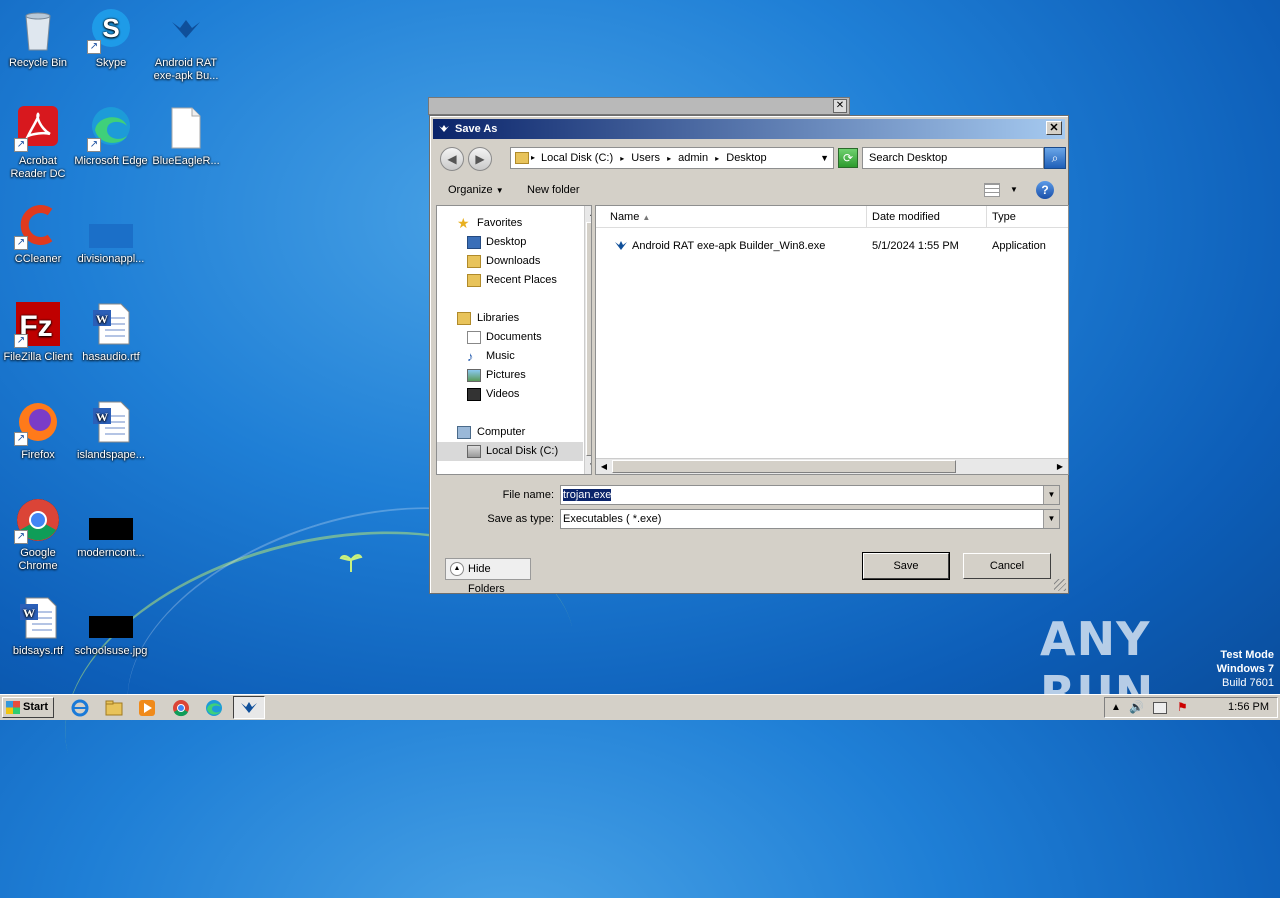  Describe the element at coordinates (474, 280) in the screenshot. I see `recent-places-icon` at that location.